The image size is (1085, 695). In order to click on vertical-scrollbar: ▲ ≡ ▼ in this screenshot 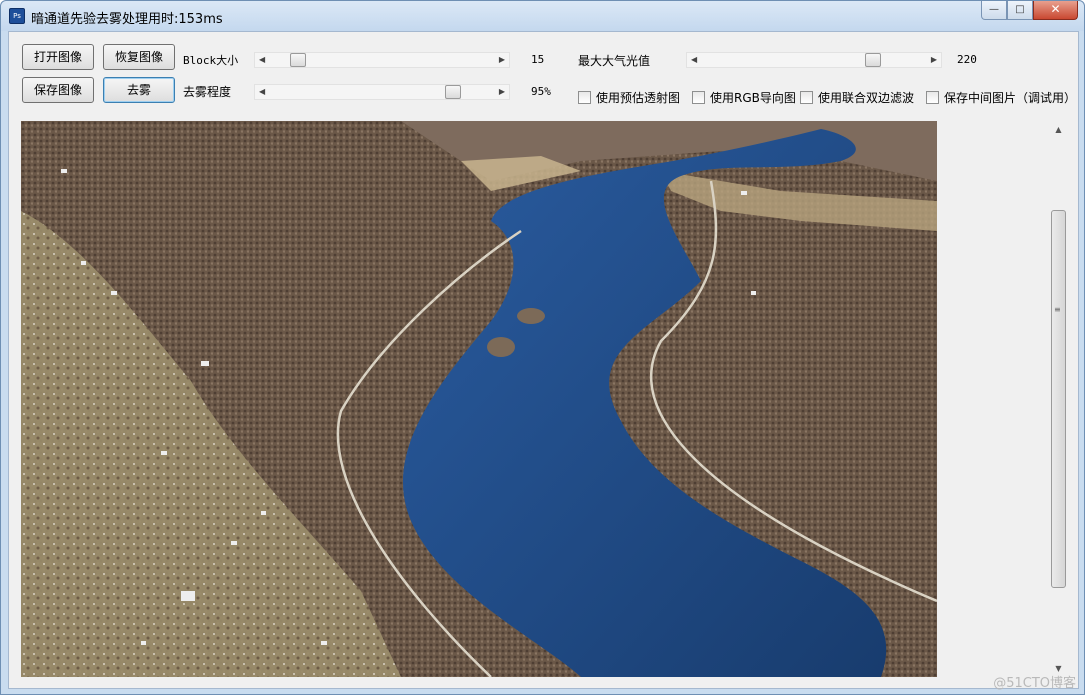, I will do `click(1058, 399)`.